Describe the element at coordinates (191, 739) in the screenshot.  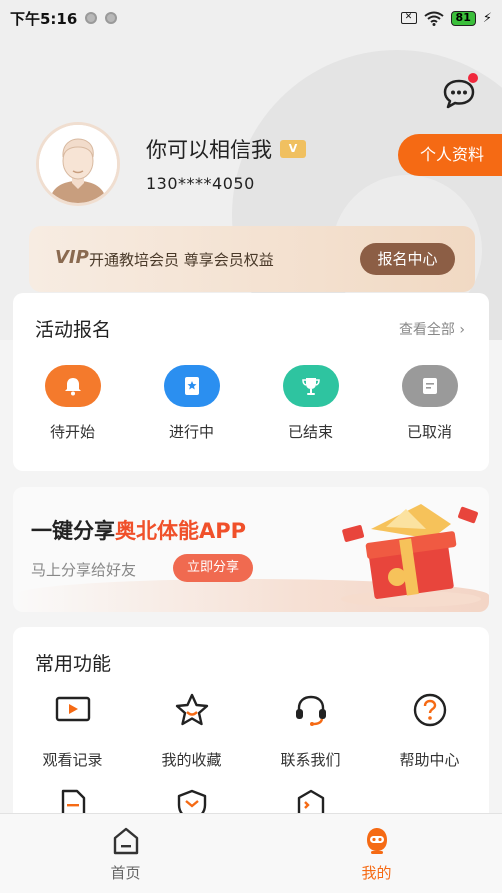
I see `function-my-favorites: 我的收藏` at that location.